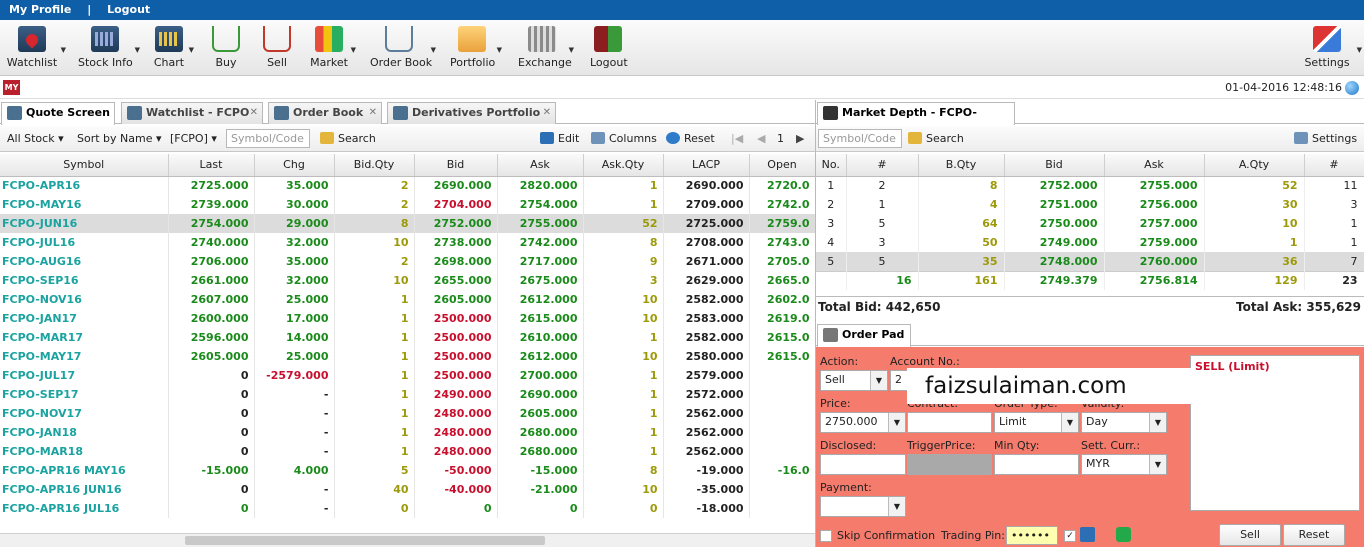 This screenshot has height=547, width=1364. Describe the element at coordinates (476, 49) in the screenshot. I see `portfolio-button: Portfolio ▼` at that location.